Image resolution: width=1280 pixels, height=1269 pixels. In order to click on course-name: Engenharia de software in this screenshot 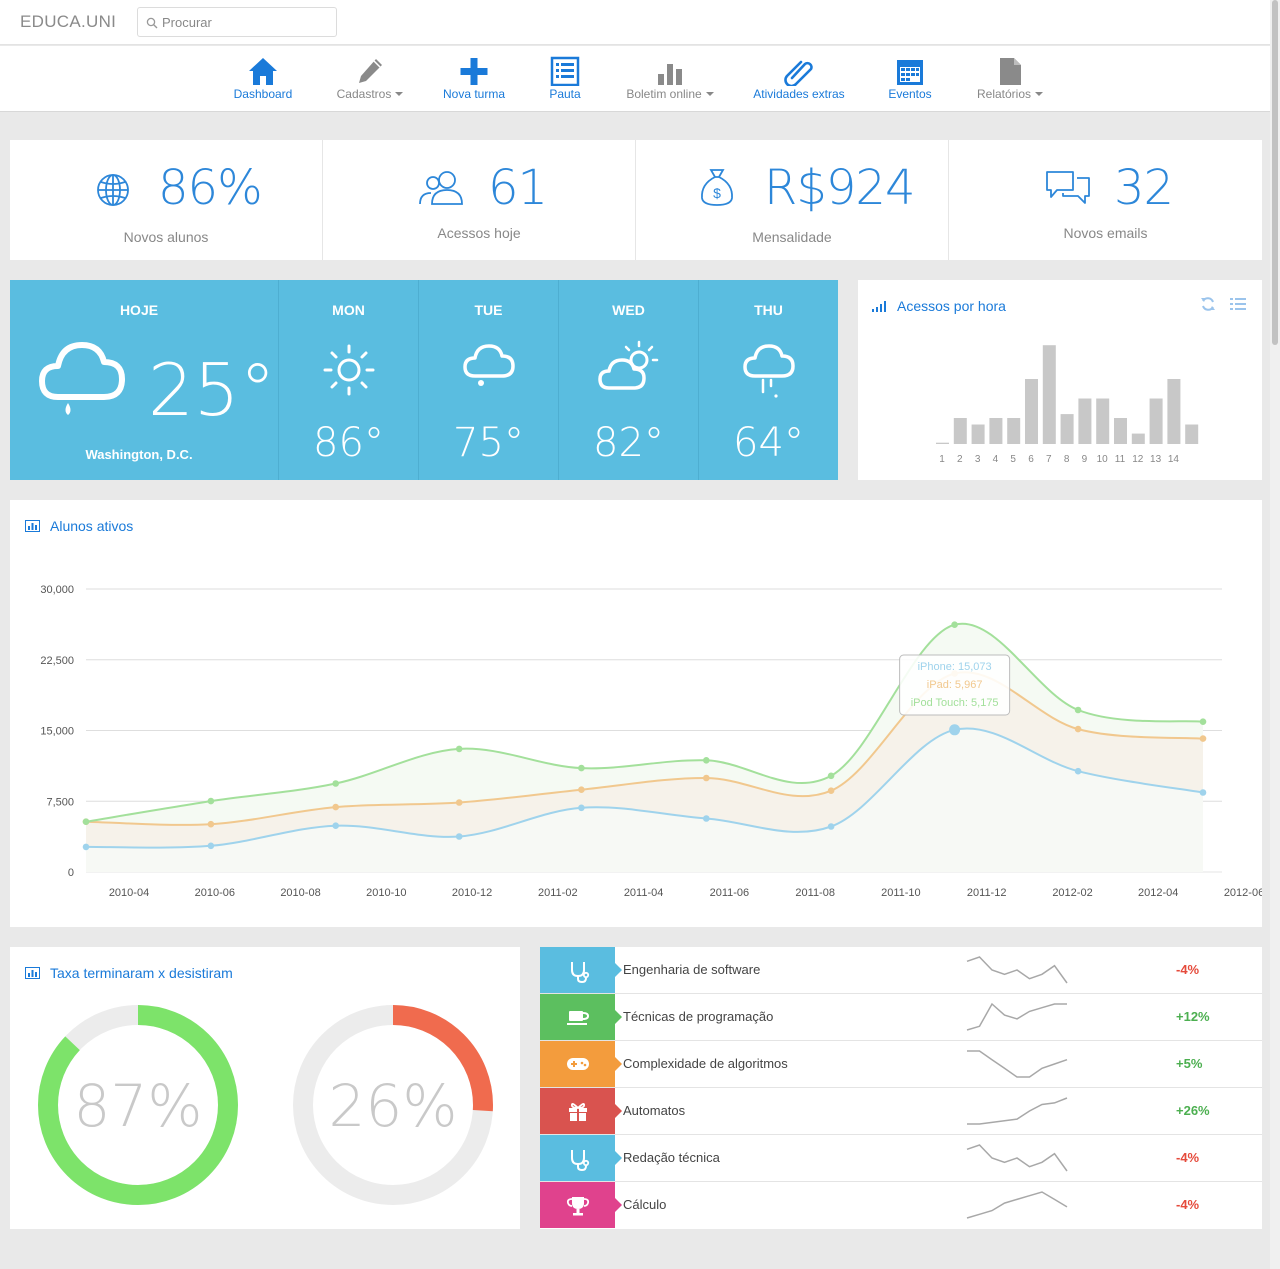, I will do `click(692, 969)`.